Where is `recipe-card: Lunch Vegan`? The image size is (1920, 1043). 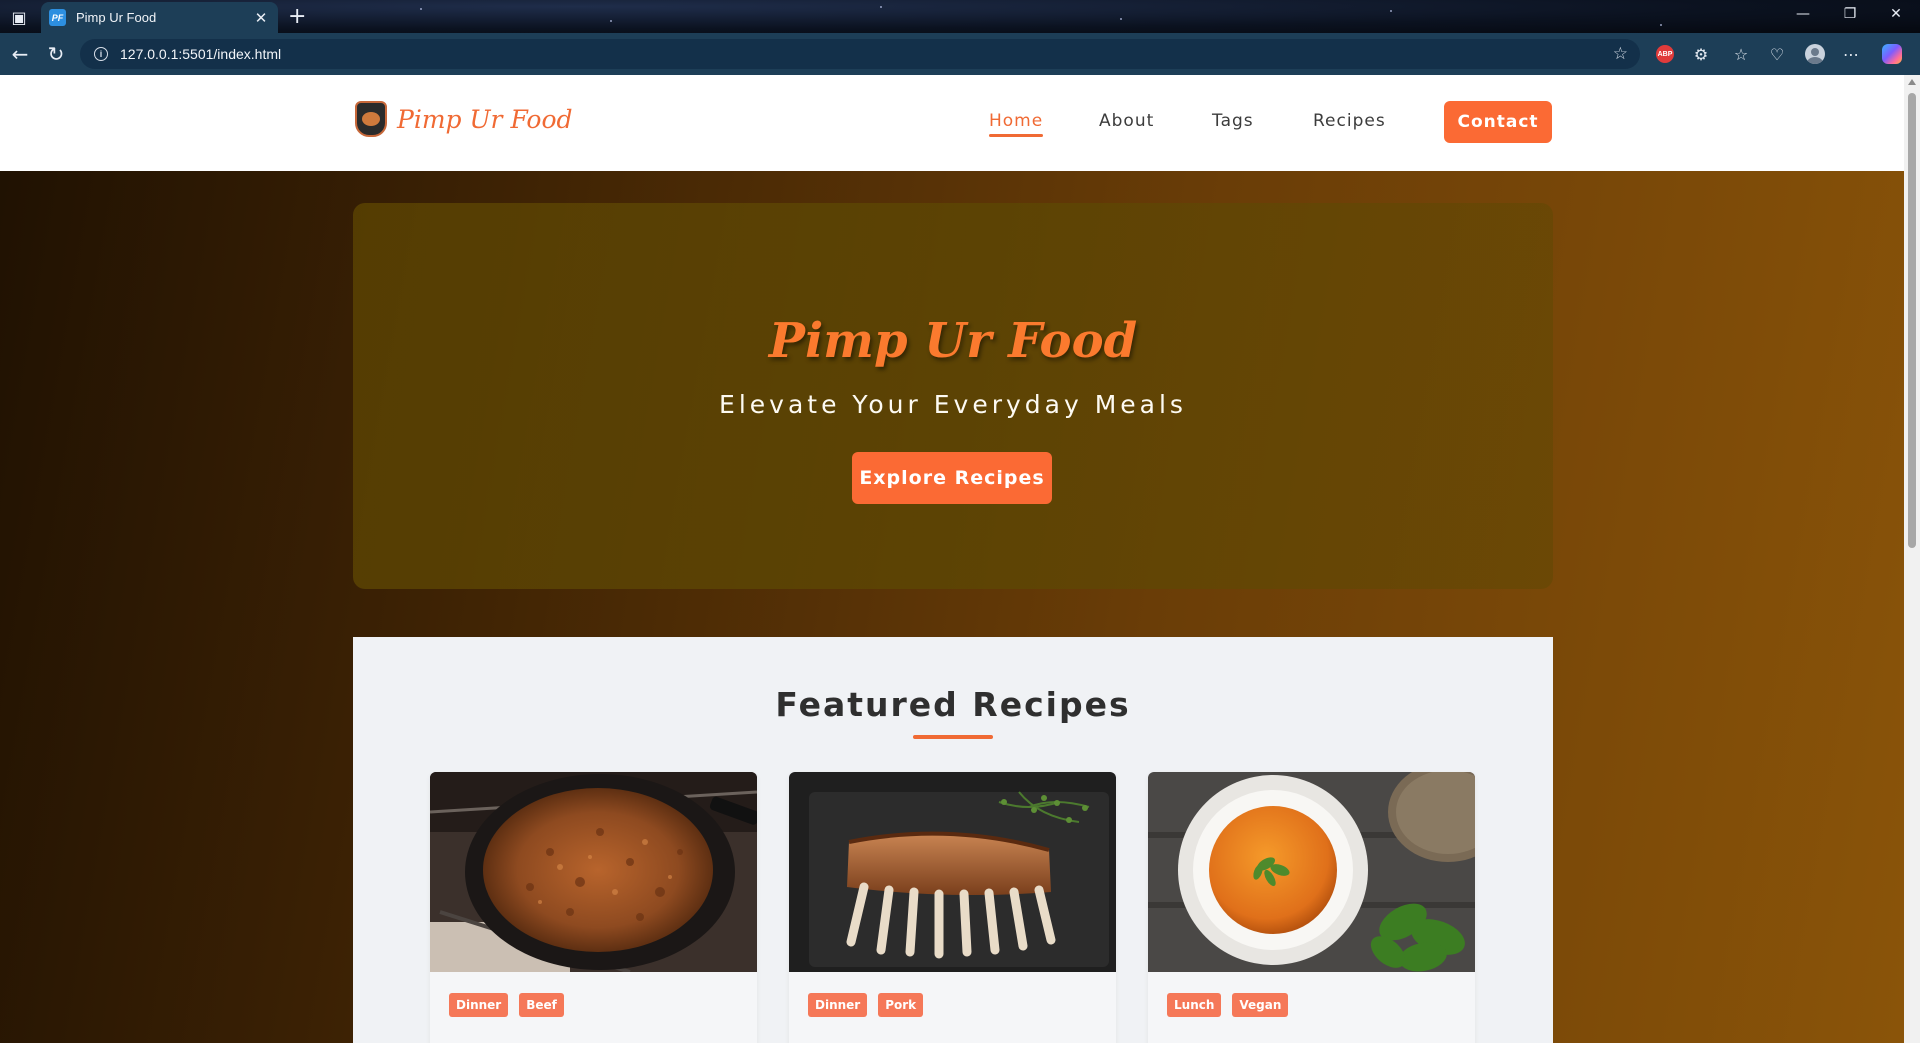
recipe-card: Lunch Vegan is located at coordinates (1311, 907).